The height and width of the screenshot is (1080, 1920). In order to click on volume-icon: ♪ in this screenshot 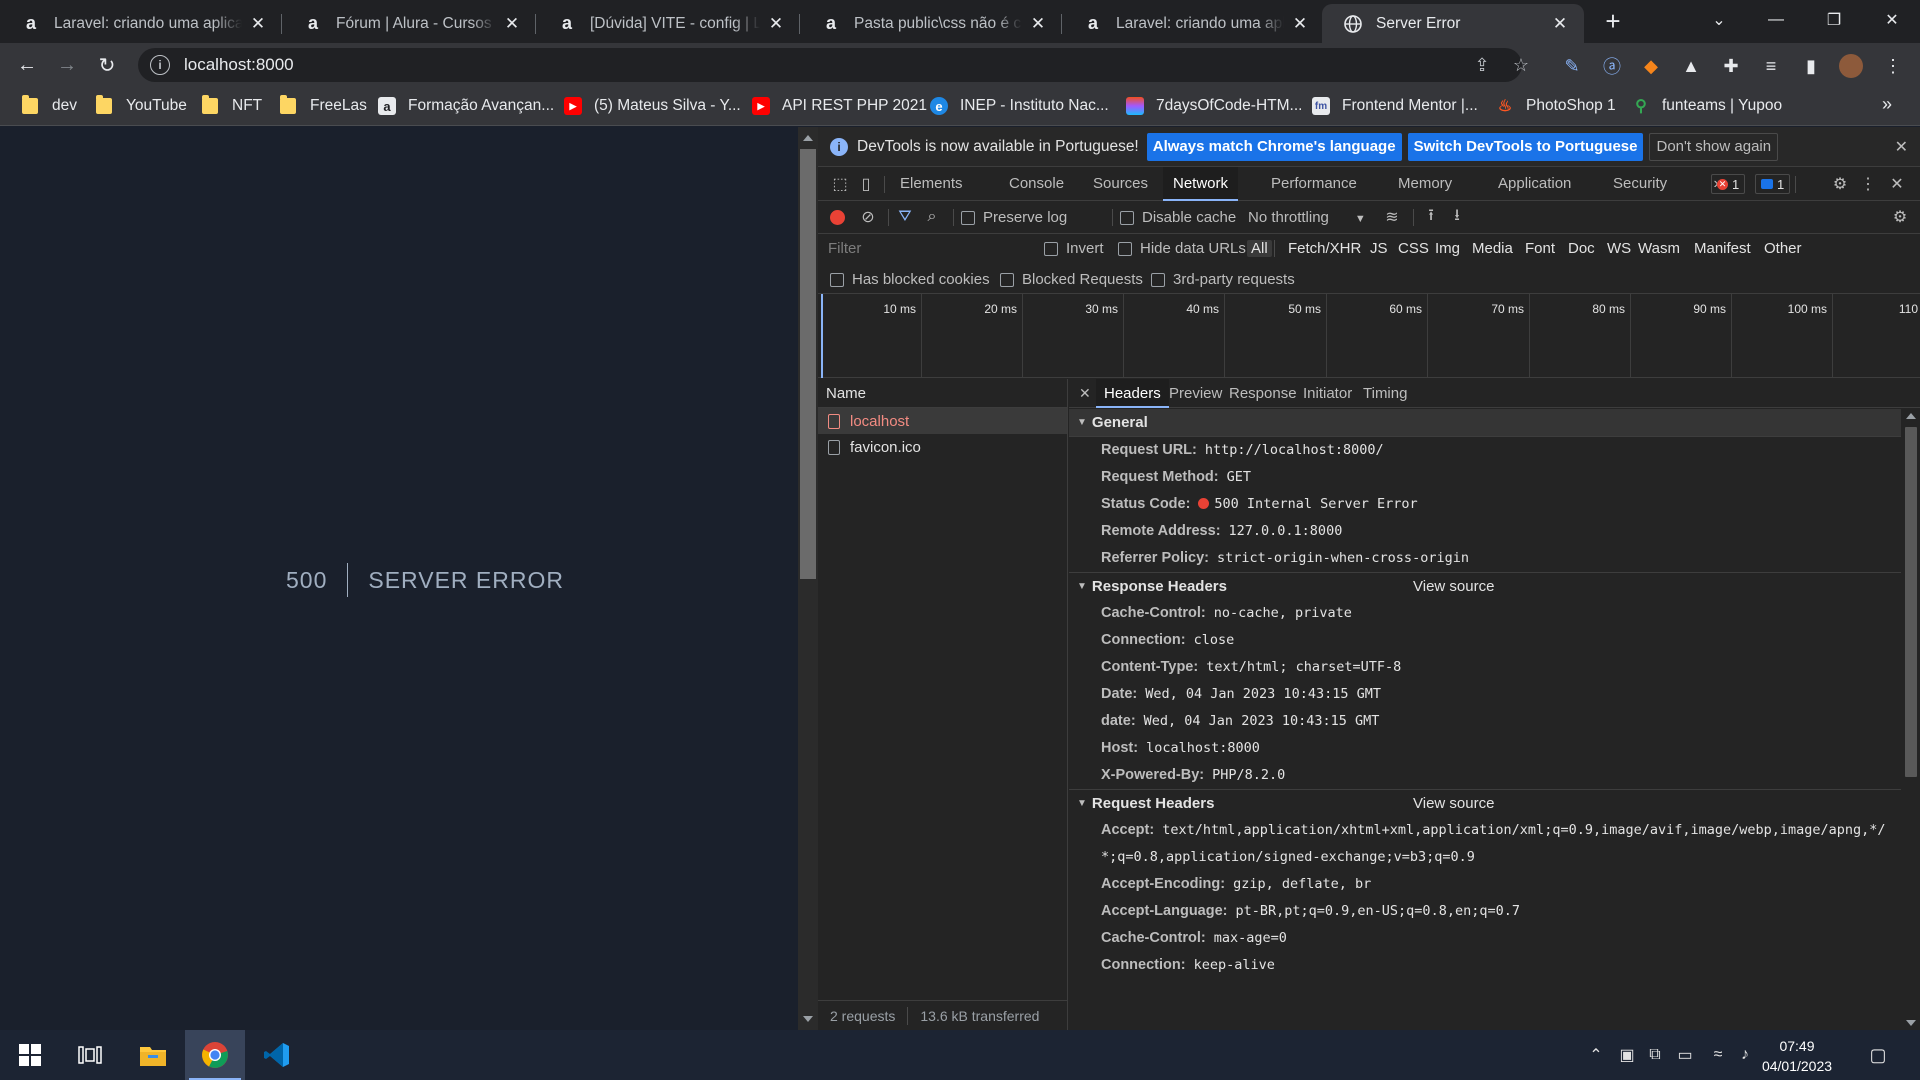, I will do `click(1745, 1055)`.